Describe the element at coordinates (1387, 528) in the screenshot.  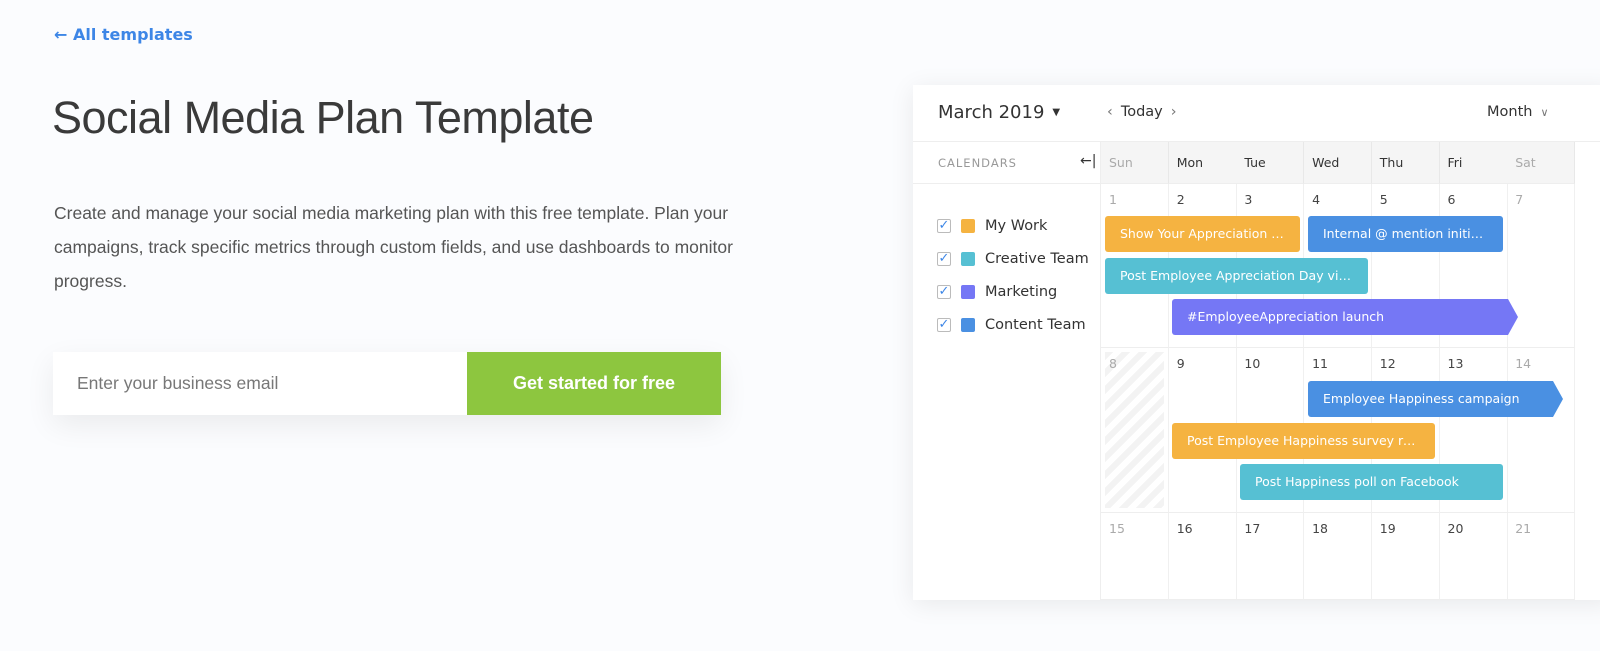
I see `day-number: 19` at that location.